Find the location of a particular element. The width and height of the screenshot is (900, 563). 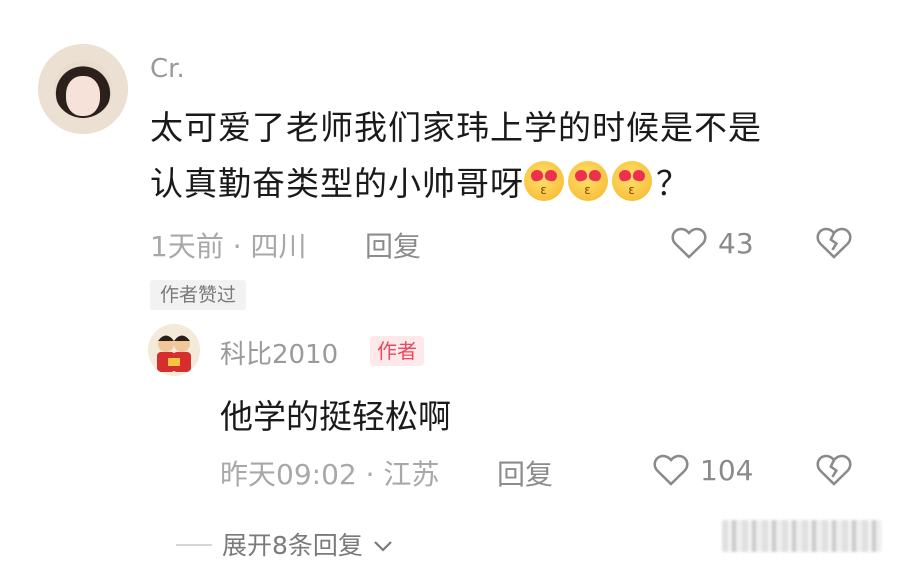

cartoon-avatar-icon is located at coordinates (174, 350).